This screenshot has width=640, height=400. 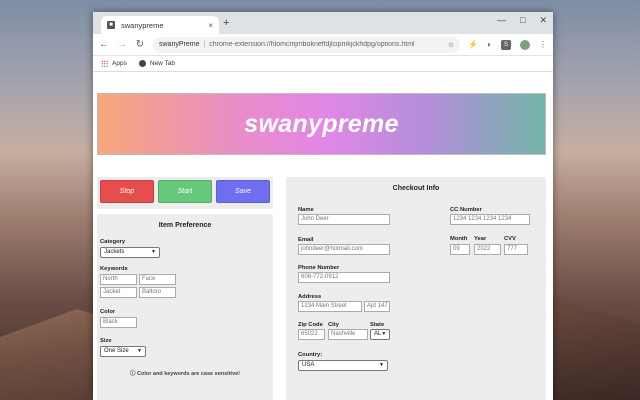 What do you see at coordinates (344, 277) in the screenshot?
I see `phone-input: 608-772-0912` at bounding box center [344, 277].